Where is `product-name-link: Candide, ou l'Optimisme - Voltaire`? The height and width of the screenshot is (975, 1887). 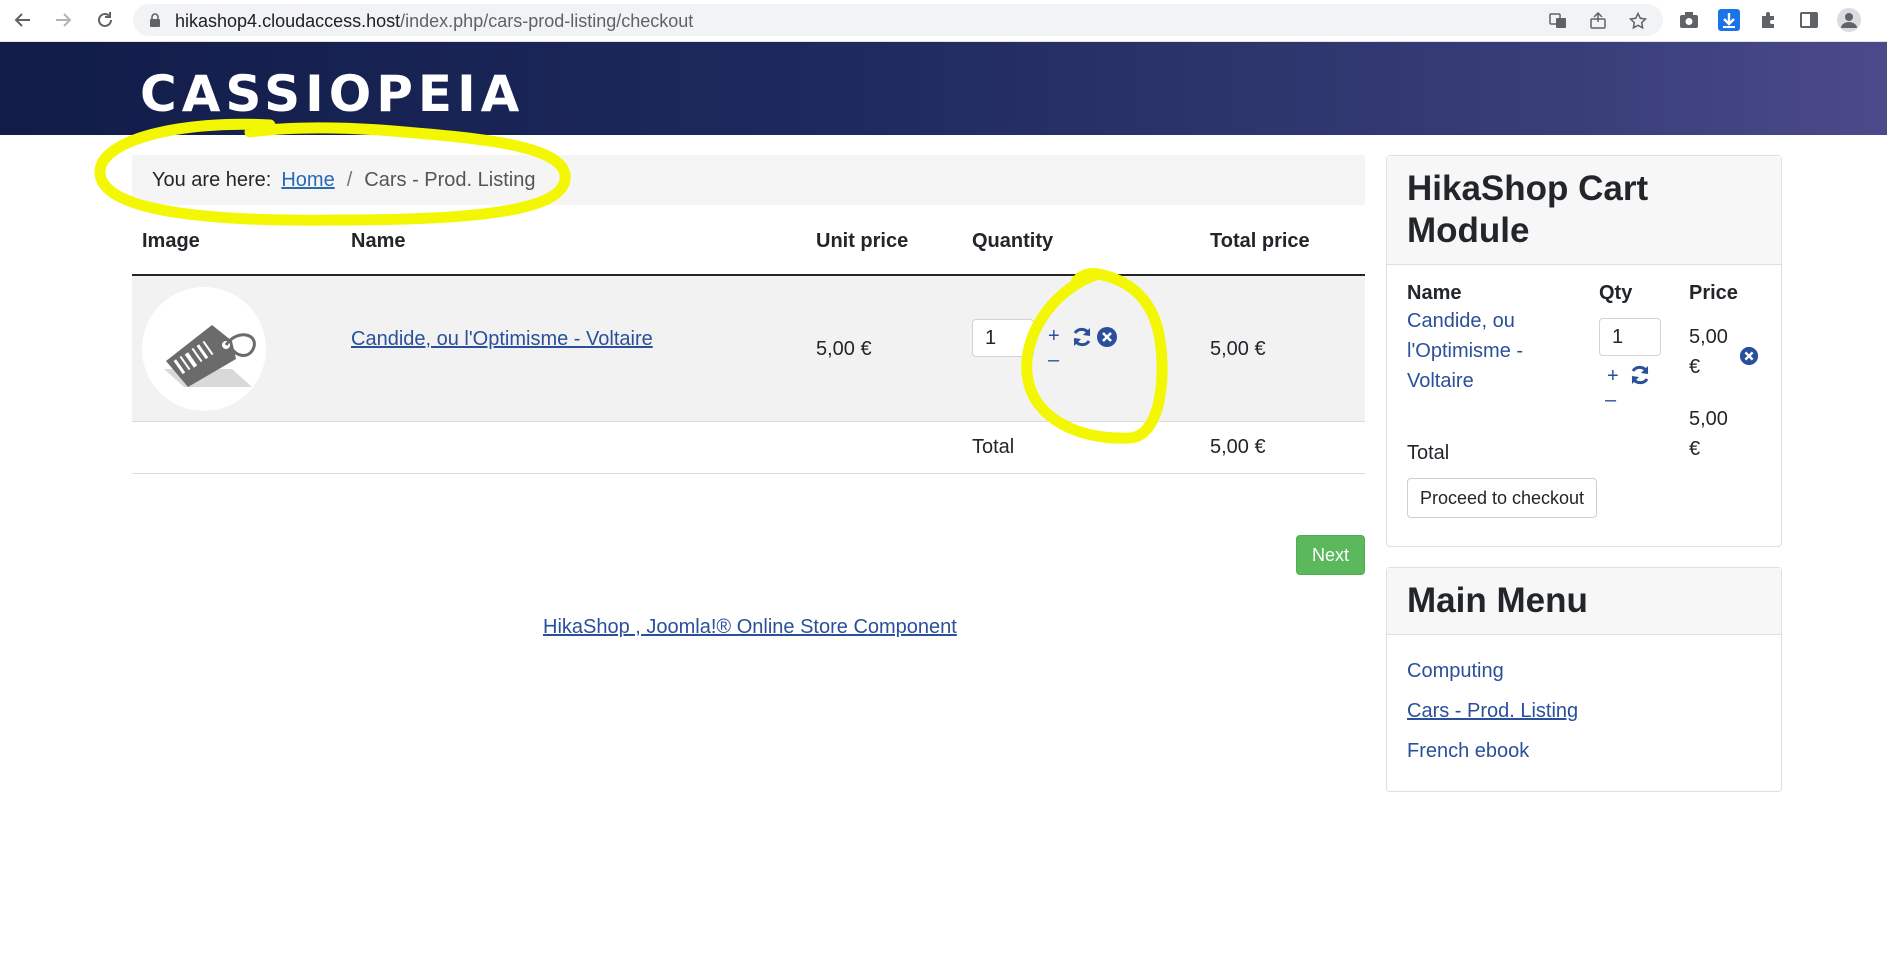
product-name-link: Candide, ou l'Optimisme - Voltaire is located at coordinates (502, 339).